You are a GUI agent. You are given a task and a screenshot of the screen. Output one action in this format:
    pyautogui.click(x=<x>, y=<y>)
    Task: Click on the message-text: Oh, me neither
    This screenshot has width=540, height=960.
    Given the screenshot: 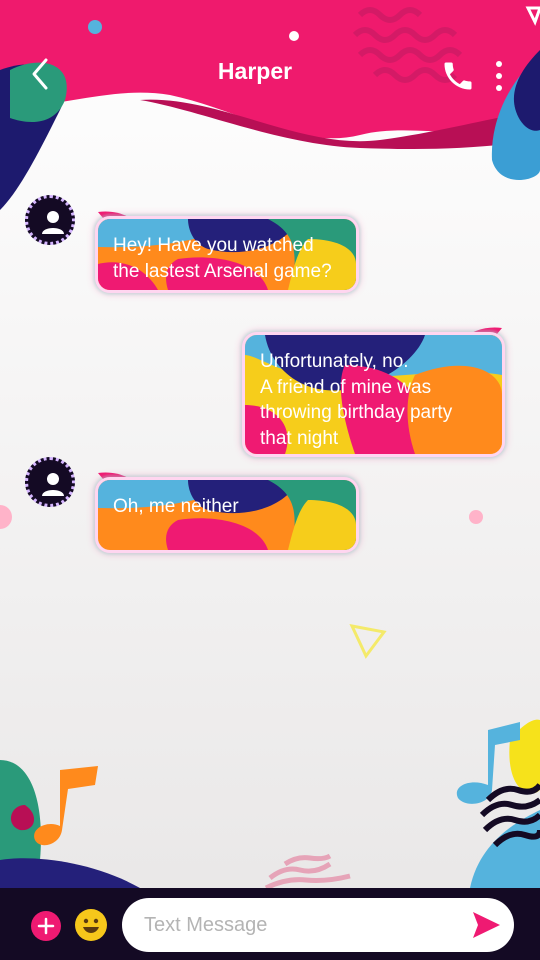 What is the action you would take?
    pyautogui.click(x=176, y=506)
    